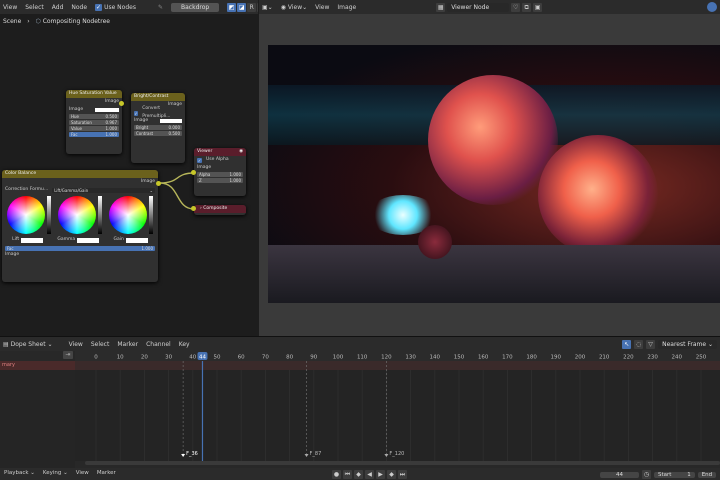 The width and height of the screenshot is (720, 480). Describe the element at coordinates (158, 133) in the screenshot. I see `contrast-field: Contrast 0.500` at that location.